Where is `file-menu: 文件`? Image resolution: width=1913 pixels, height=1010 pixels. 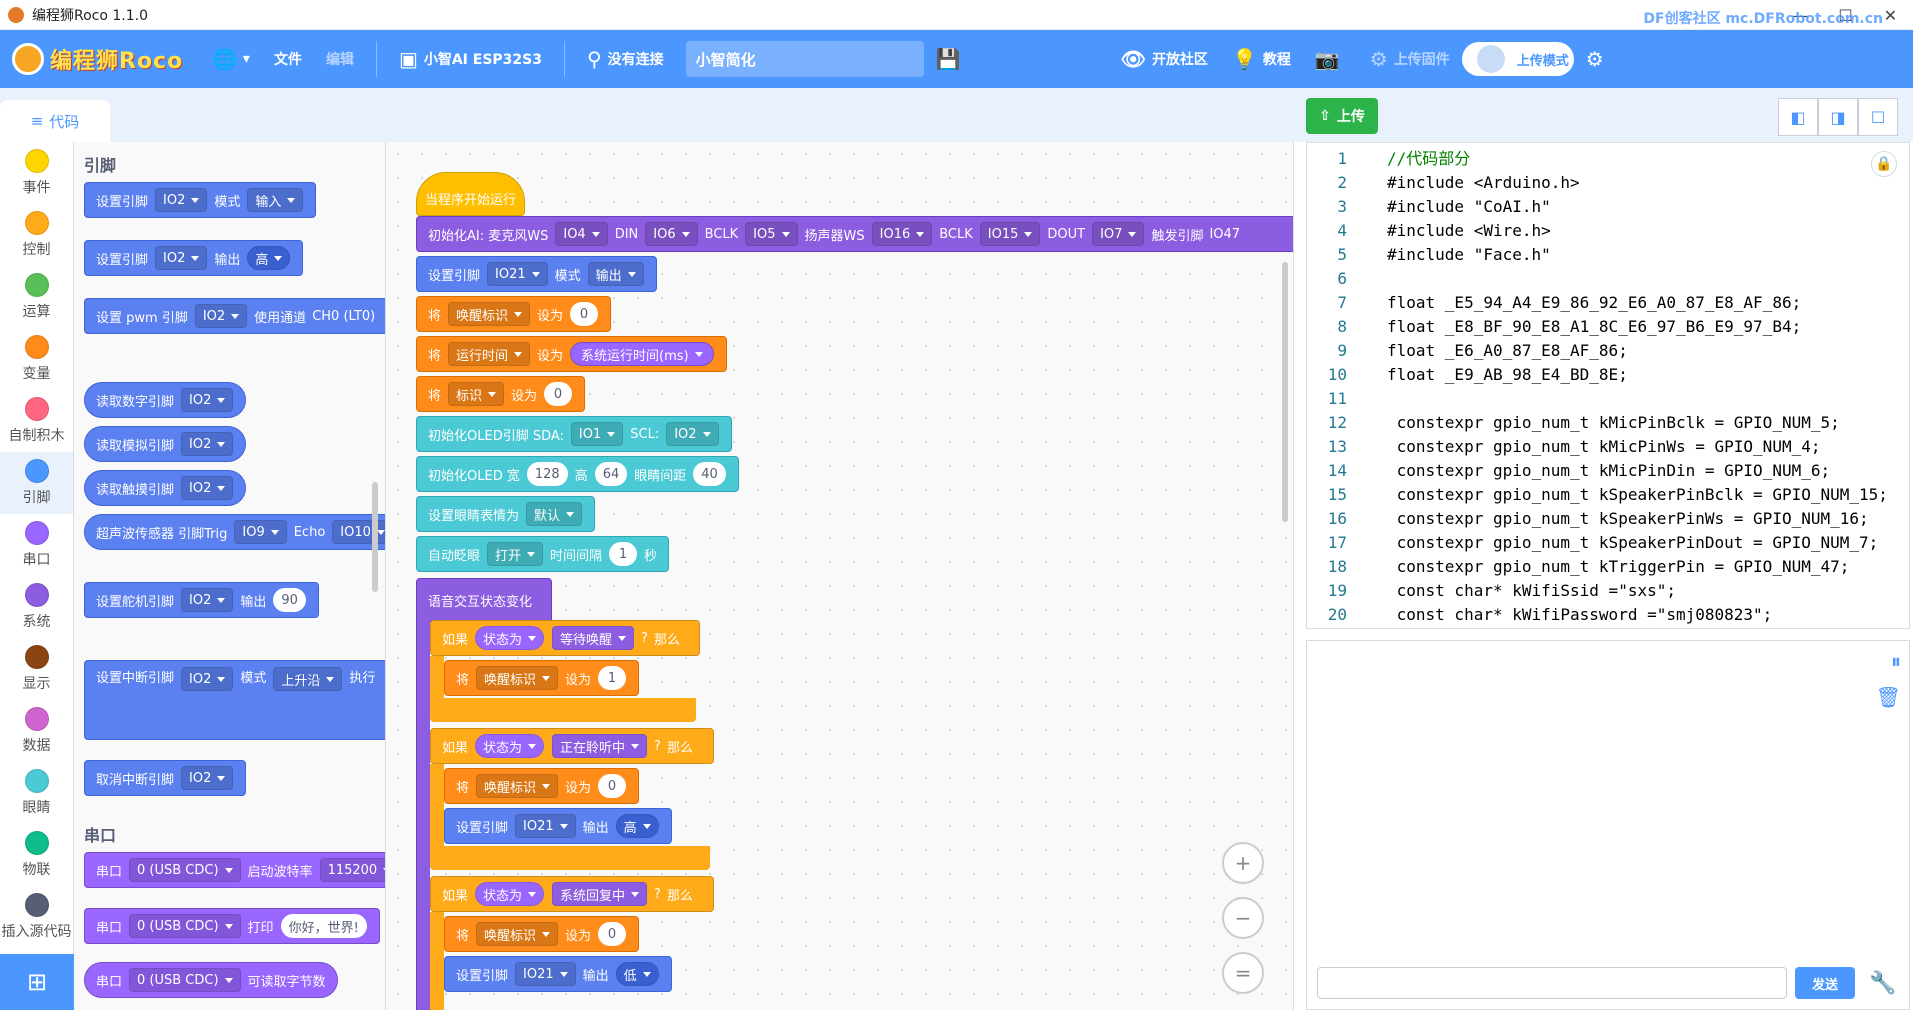 file-menu: 文件 is located at coordinates (288, 59).